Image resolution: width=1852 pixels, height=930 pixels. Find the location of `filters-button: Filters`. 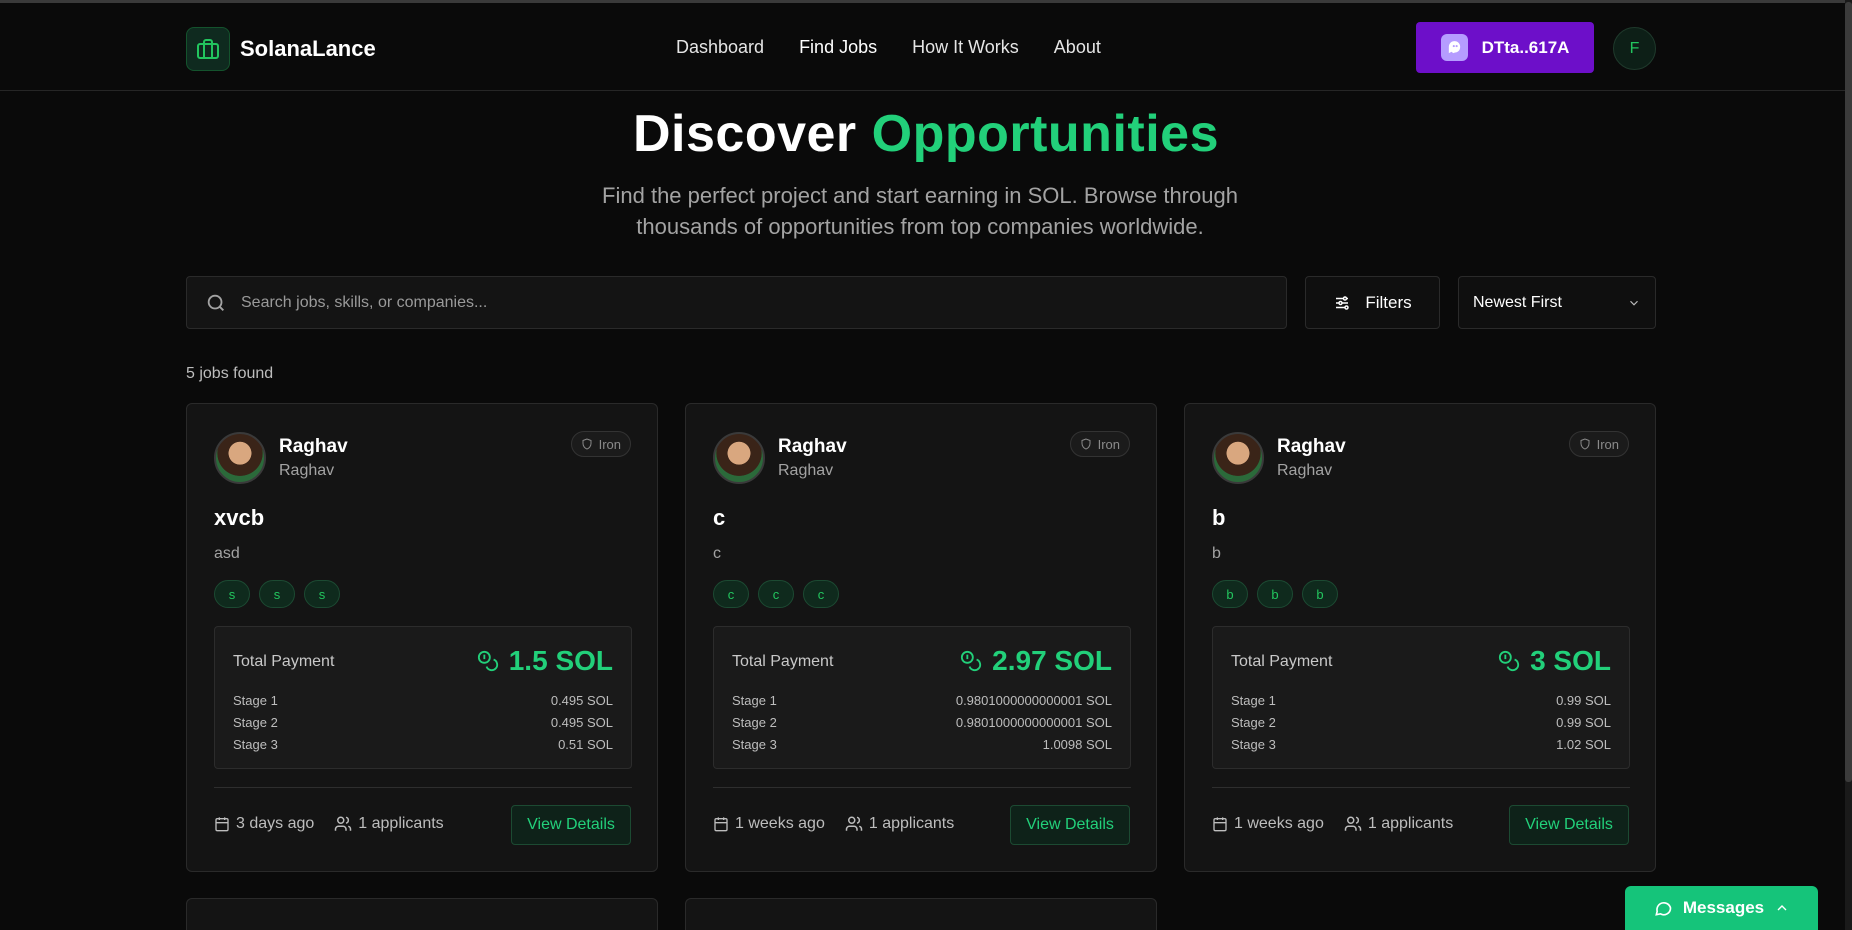

filters-button: Filters is located at coordinates (1372, 302).